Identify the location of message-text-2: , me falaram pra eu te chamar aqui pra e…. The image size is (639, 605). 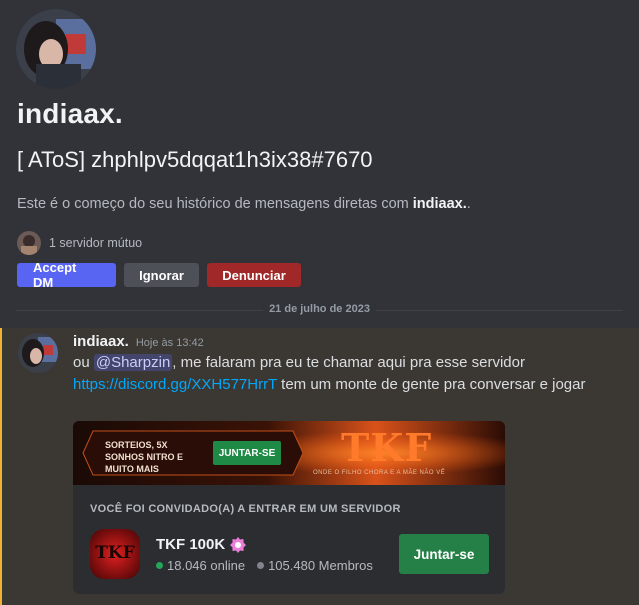
(348, 362).